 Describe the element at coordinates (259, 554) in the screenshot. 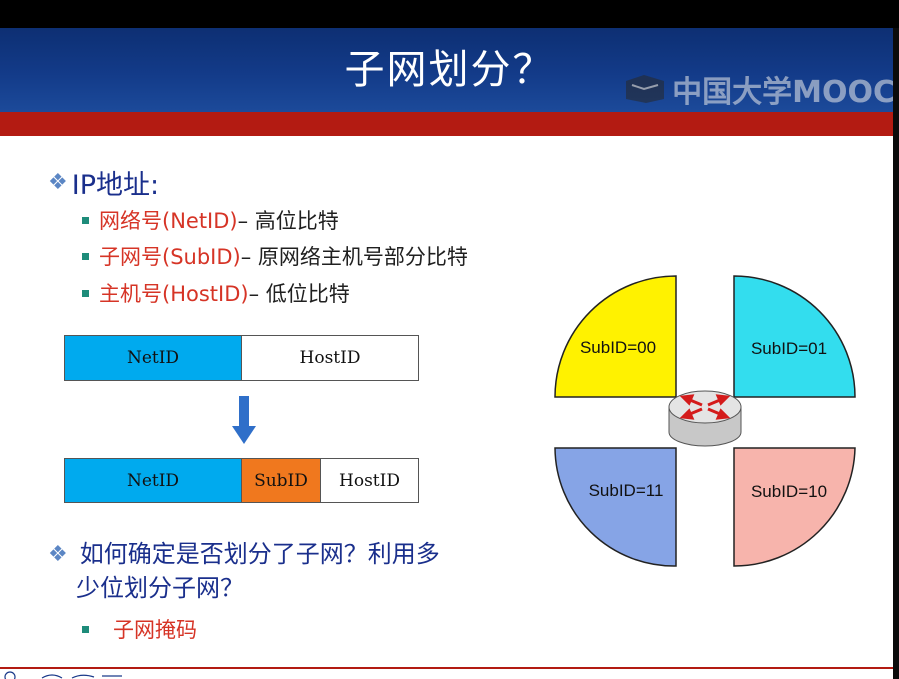

I see `question-text-1: 如何确定是否划分了子网？利用多` at that location.